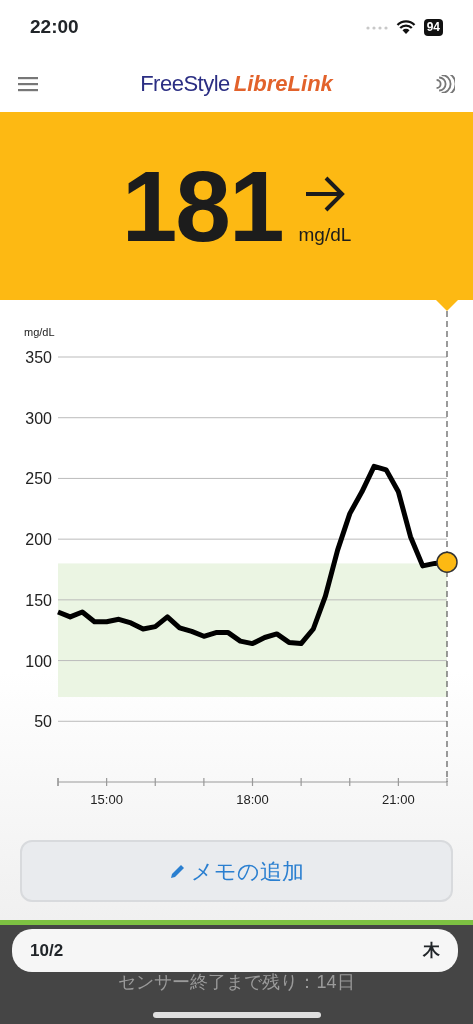  I want to click on axis-label: 50, so click(43, 722).